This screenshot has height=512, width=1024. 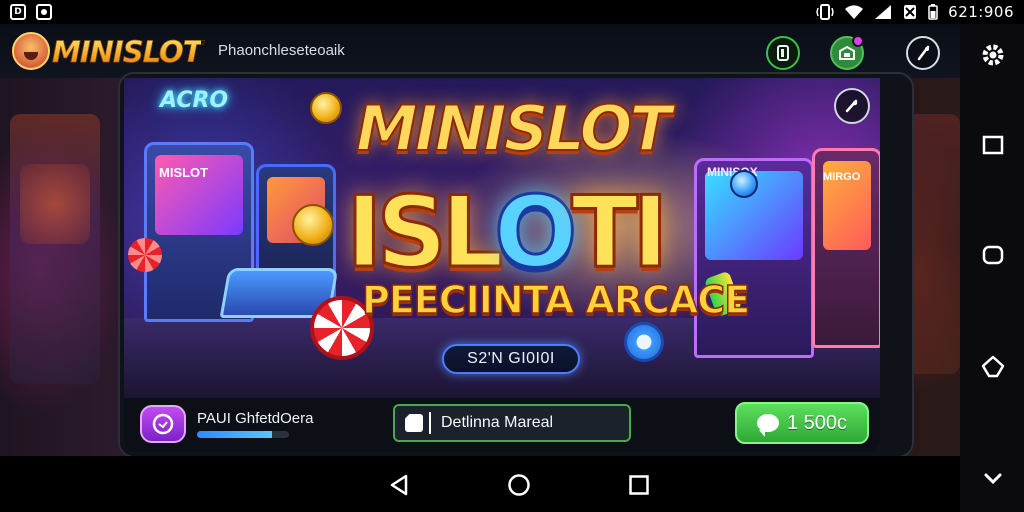 What do you see at coordinates (556, 300) in the screenshot?
I see `banner-title-line-3: PEECIINTA ARCACE` at bounding box center [556, 300].